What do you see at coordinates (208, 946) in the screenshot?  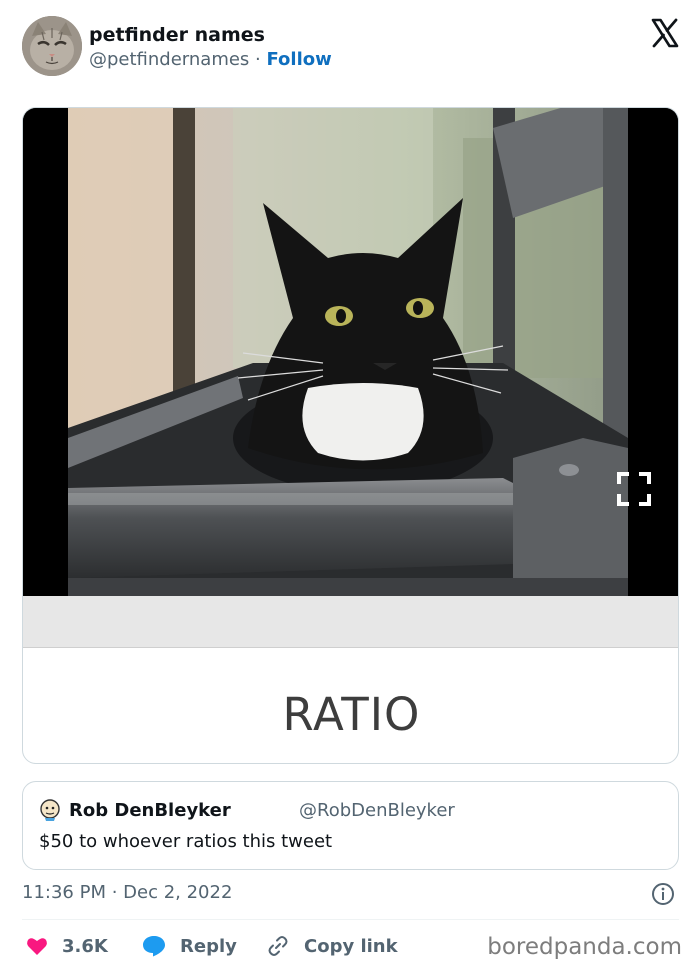 I see `reply-label: Reply` at bounding box center [208, 946].